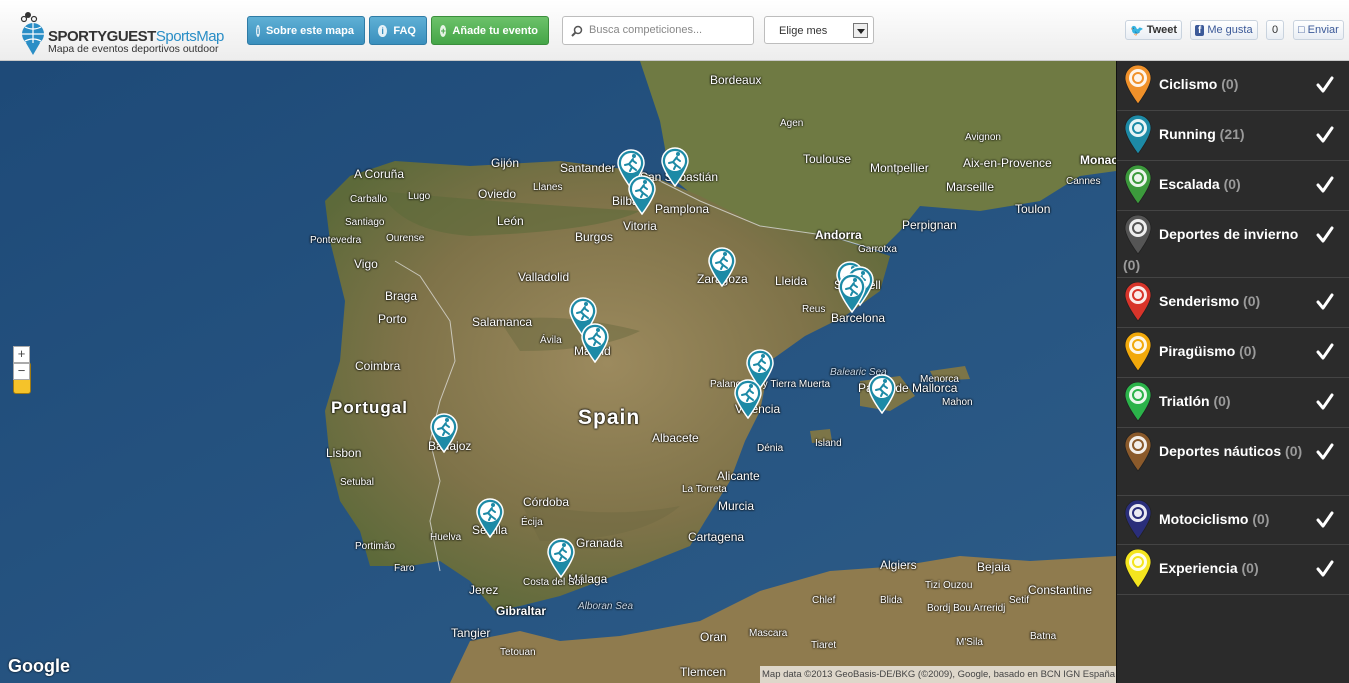 Image resolution: width=1349 pixels, height=683 pixels. I want to click on map-label-granada: Granada, so click(599, 543).